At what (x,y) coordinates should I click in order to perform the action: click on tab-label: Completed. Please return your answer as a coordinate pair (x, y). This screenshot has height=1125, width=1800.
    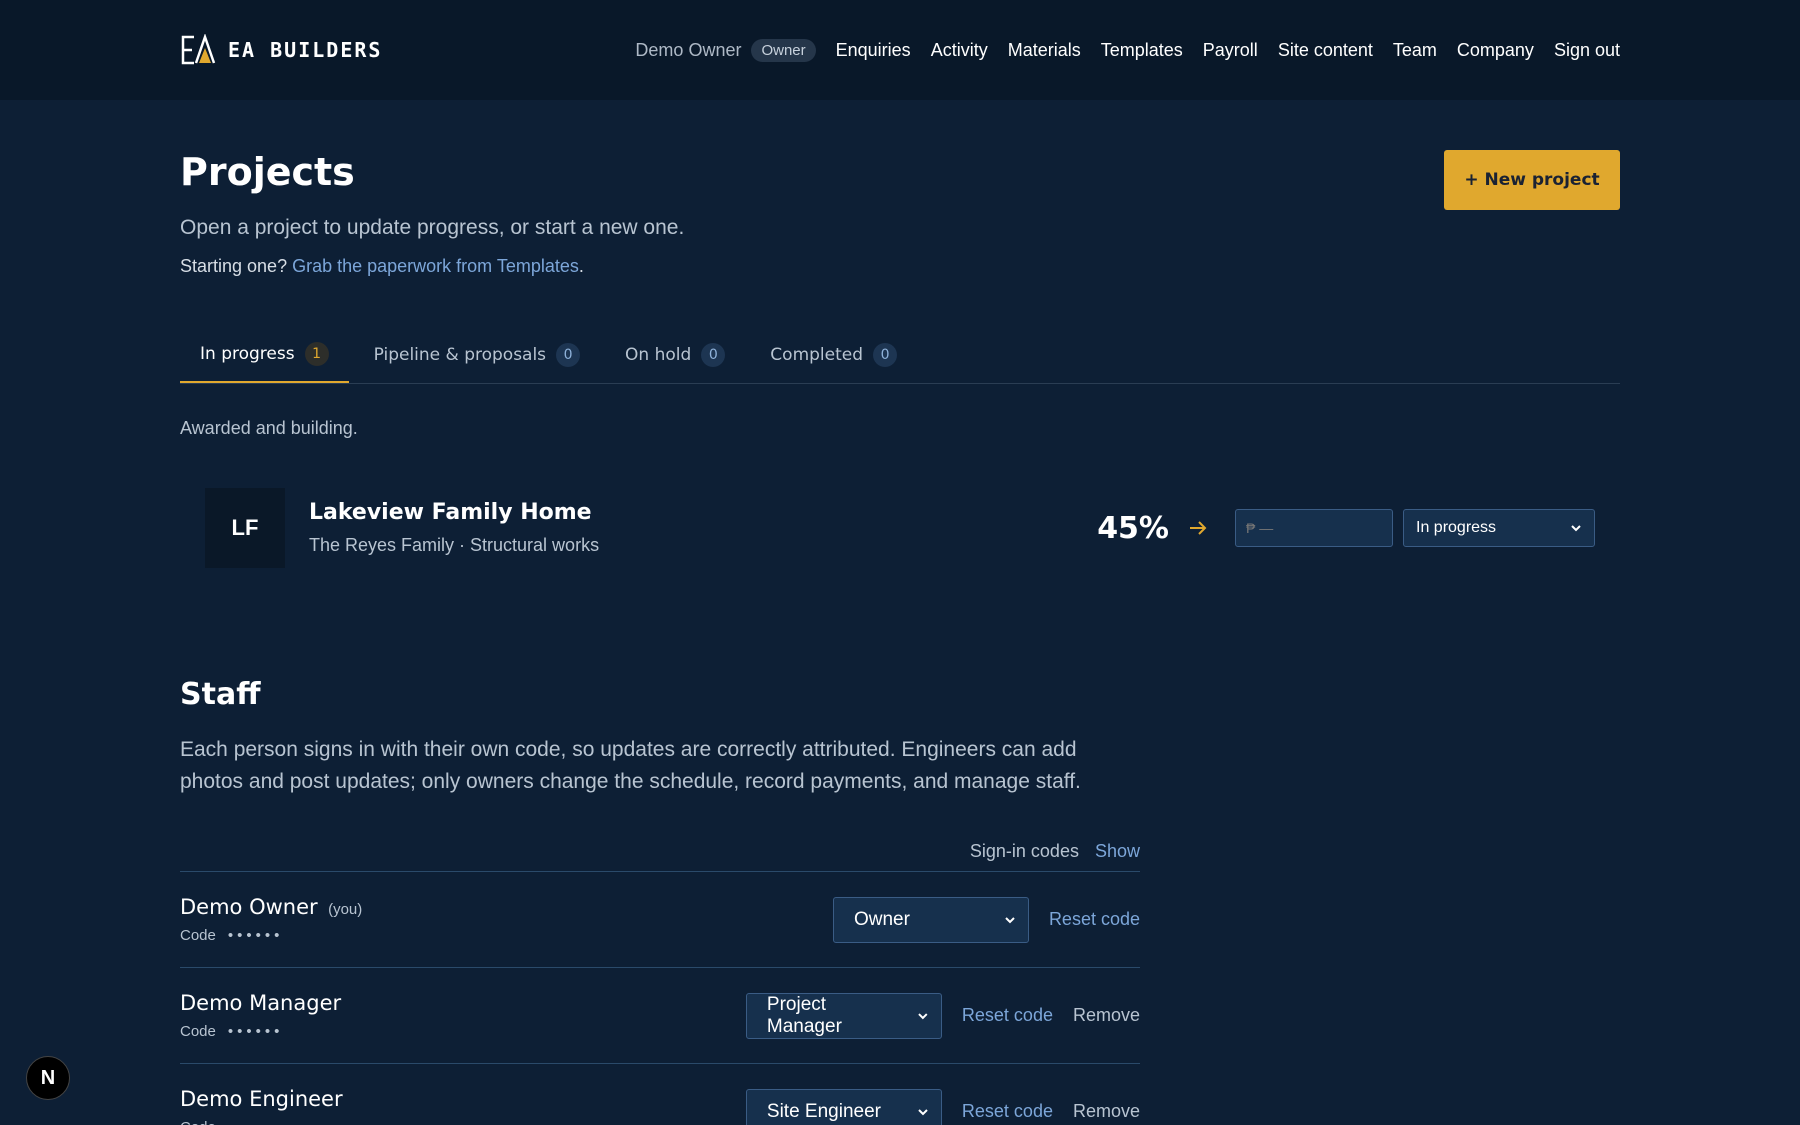
    Looking at the image, I should click on (817, 355).